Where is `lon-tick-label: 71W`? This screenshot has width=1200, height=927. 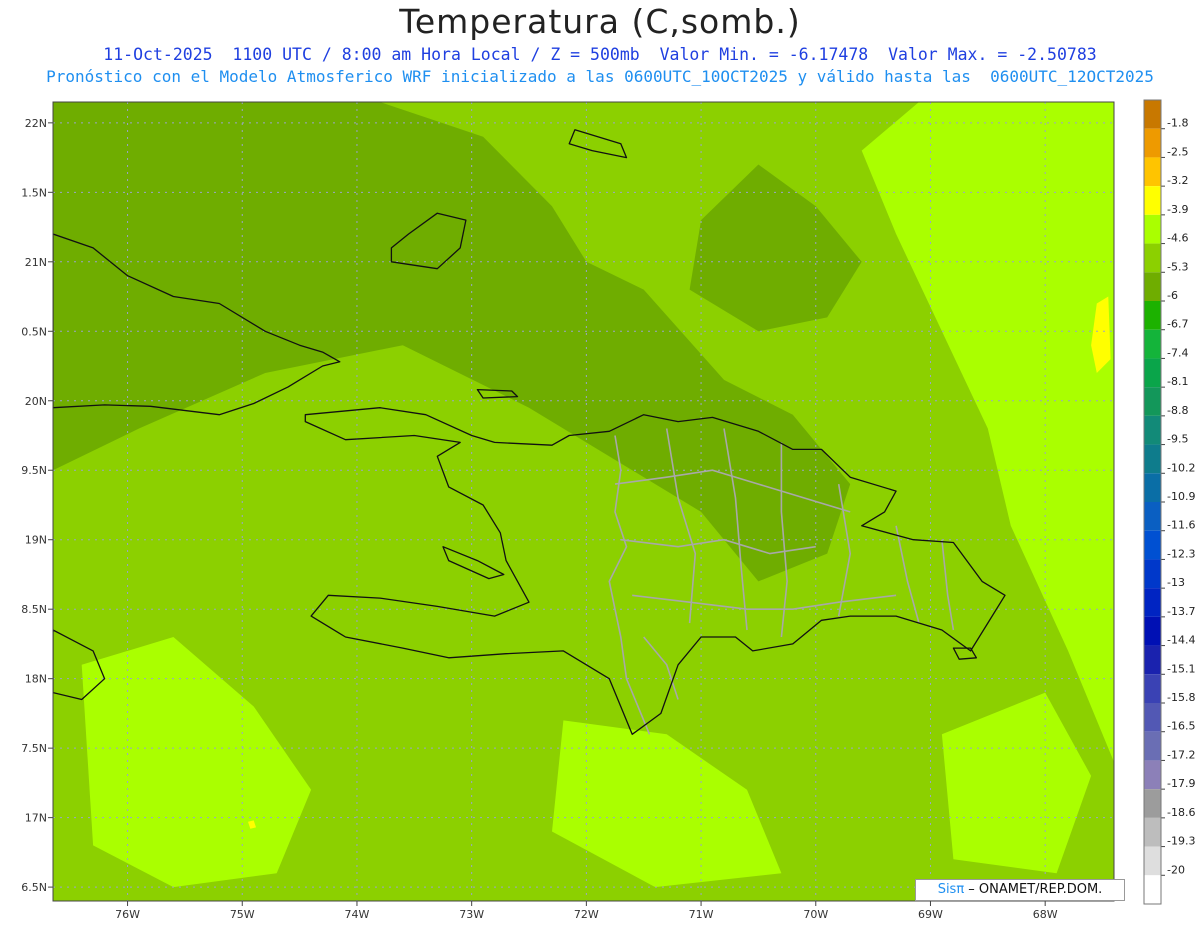
lon-tick-label: 71W is located at coordinates (701, 914).